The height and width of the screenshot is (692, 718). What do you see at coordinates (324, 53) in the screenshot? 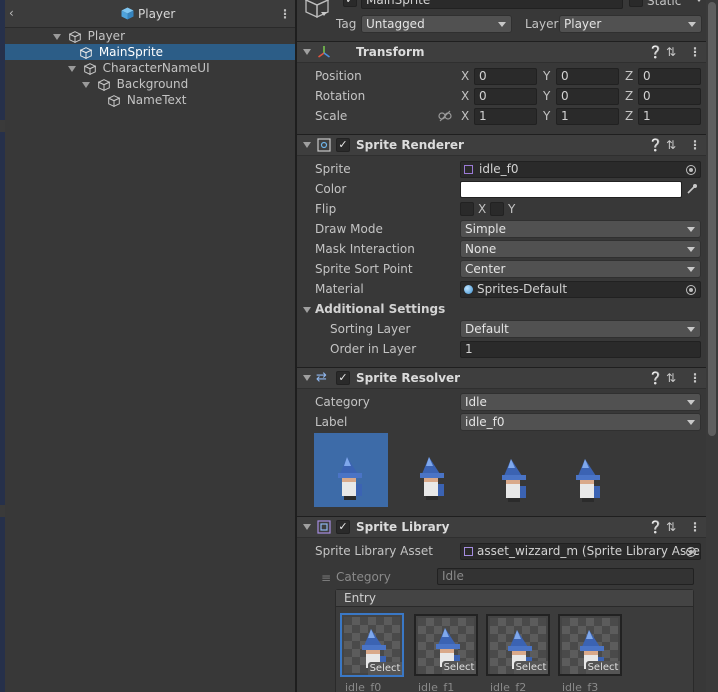
I see `transform-icon` at bounding box center [324, 53].